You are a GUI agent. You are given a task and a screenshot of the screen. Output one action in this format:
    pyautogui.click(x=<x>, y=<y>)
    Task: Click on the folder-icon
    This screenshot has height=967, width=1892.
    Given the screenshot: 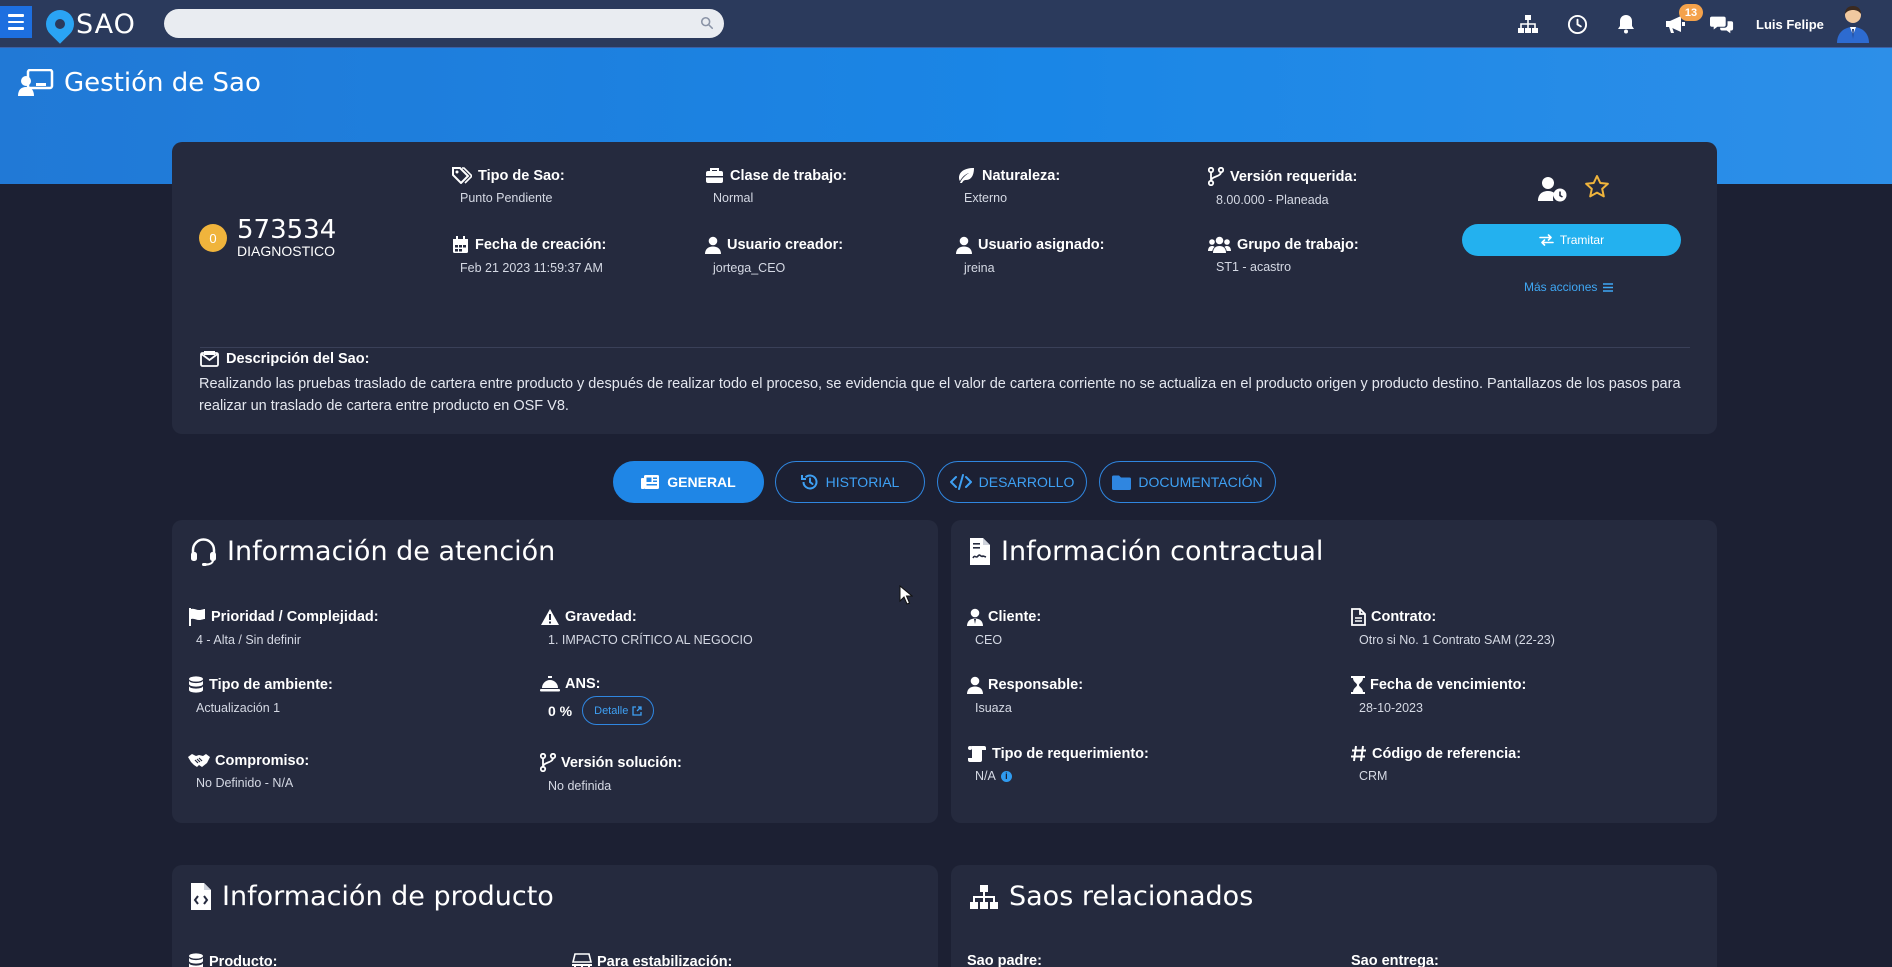 What is the action you would take?
    pyautogui.click(x=1122, y=482)
    